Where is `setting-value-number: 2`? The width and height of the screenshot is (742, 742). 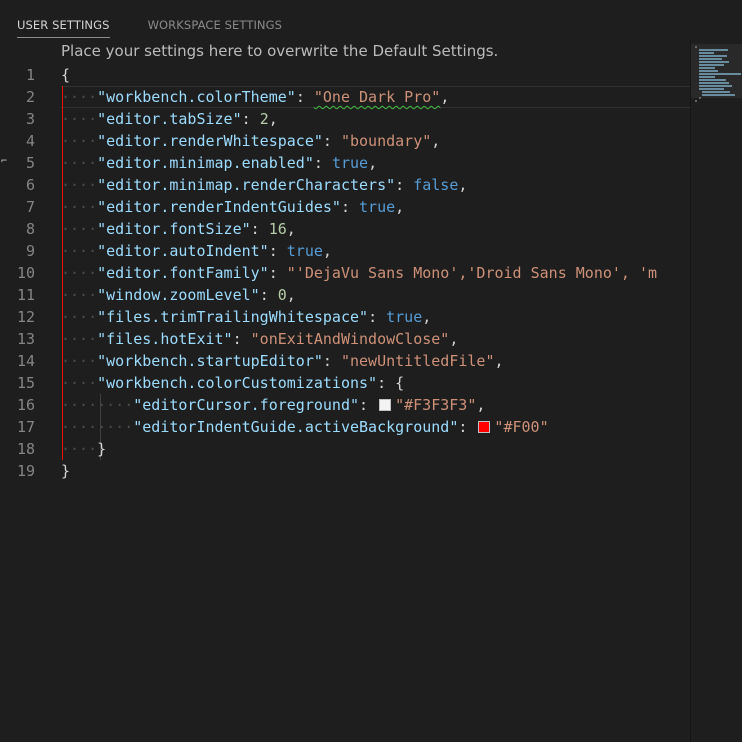 setting-value-number: 2 is located at coordinates (264, 119).